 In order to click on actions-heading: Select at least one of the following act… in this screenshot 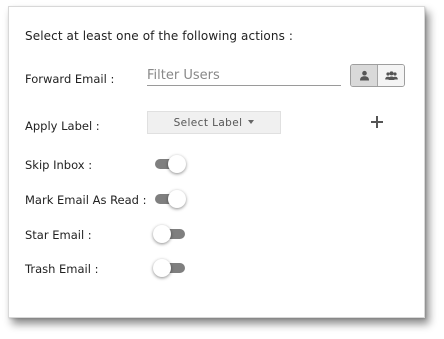, I will do `click(159, 36)`.